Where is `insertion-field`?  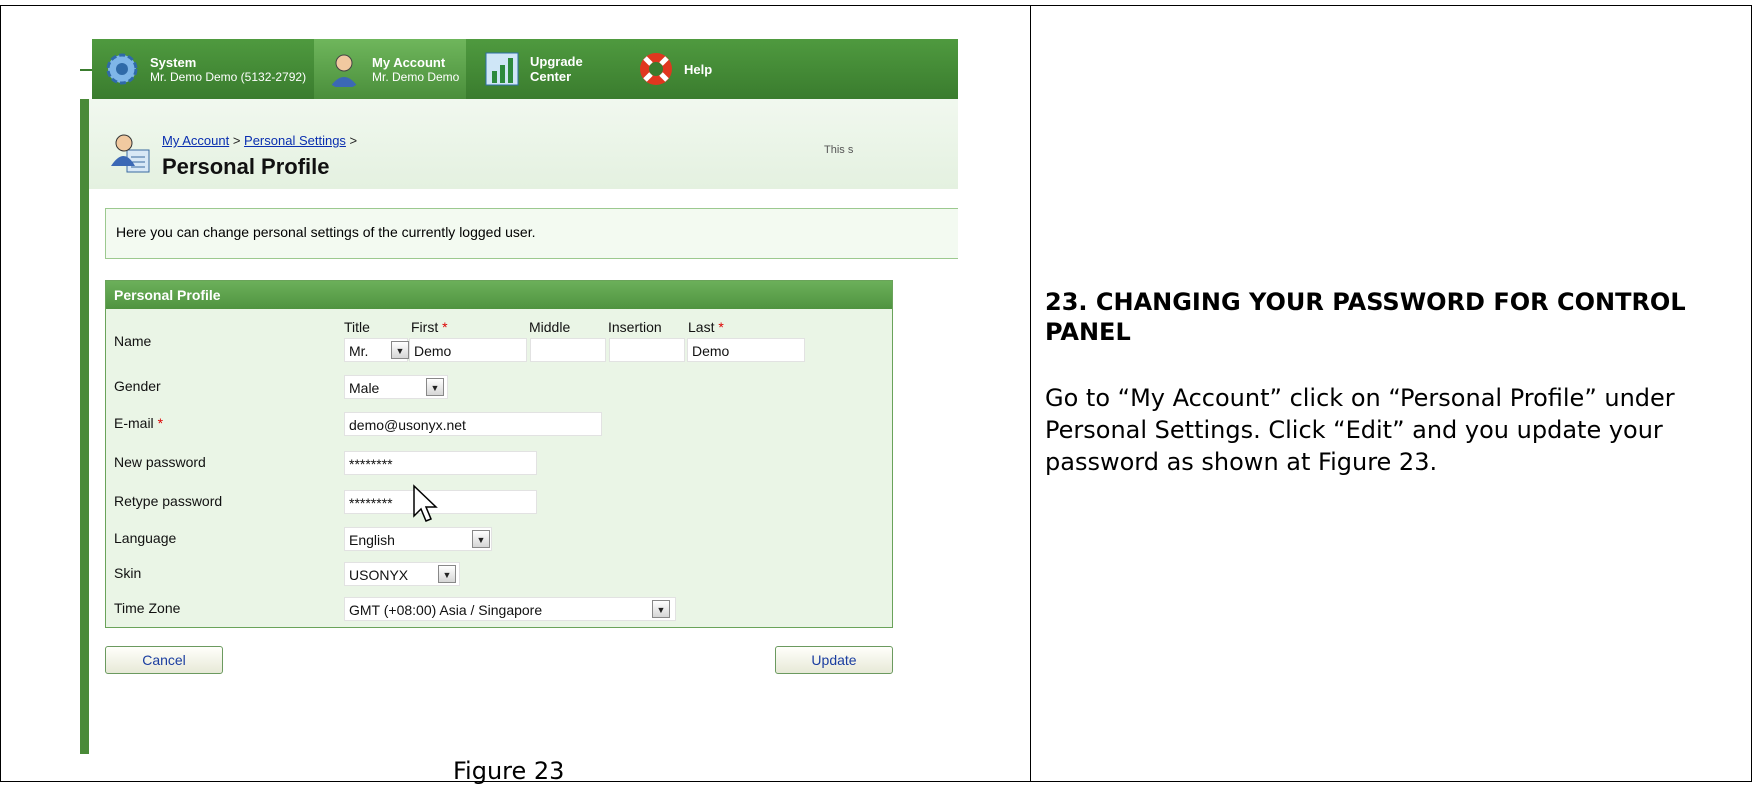 insertion-field is located at coordinates (647, 350).